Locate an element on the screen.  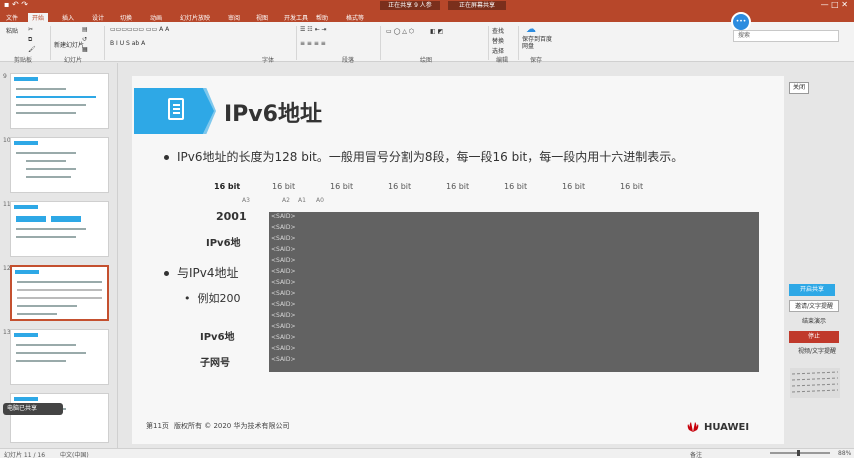
stop-button: 停止 is located at coordinates (814, 337).